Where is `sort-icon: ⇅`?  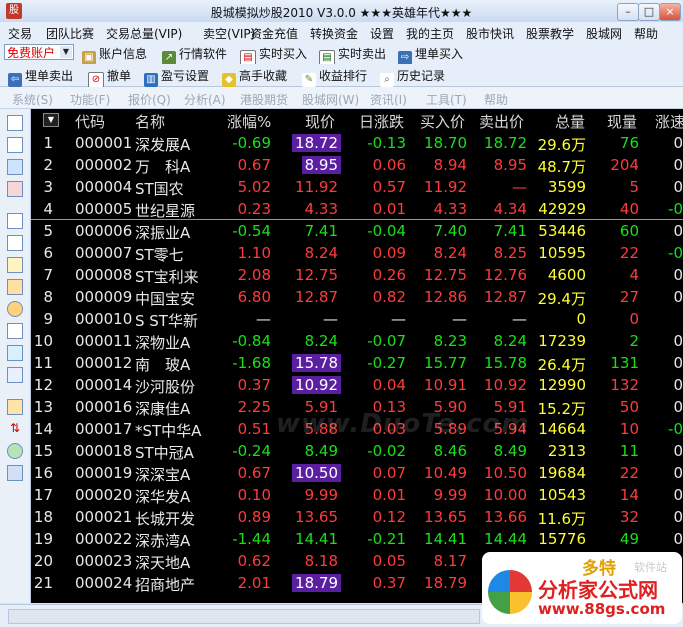
sort-icon: ⇅ is located at coordinates (15, 429).